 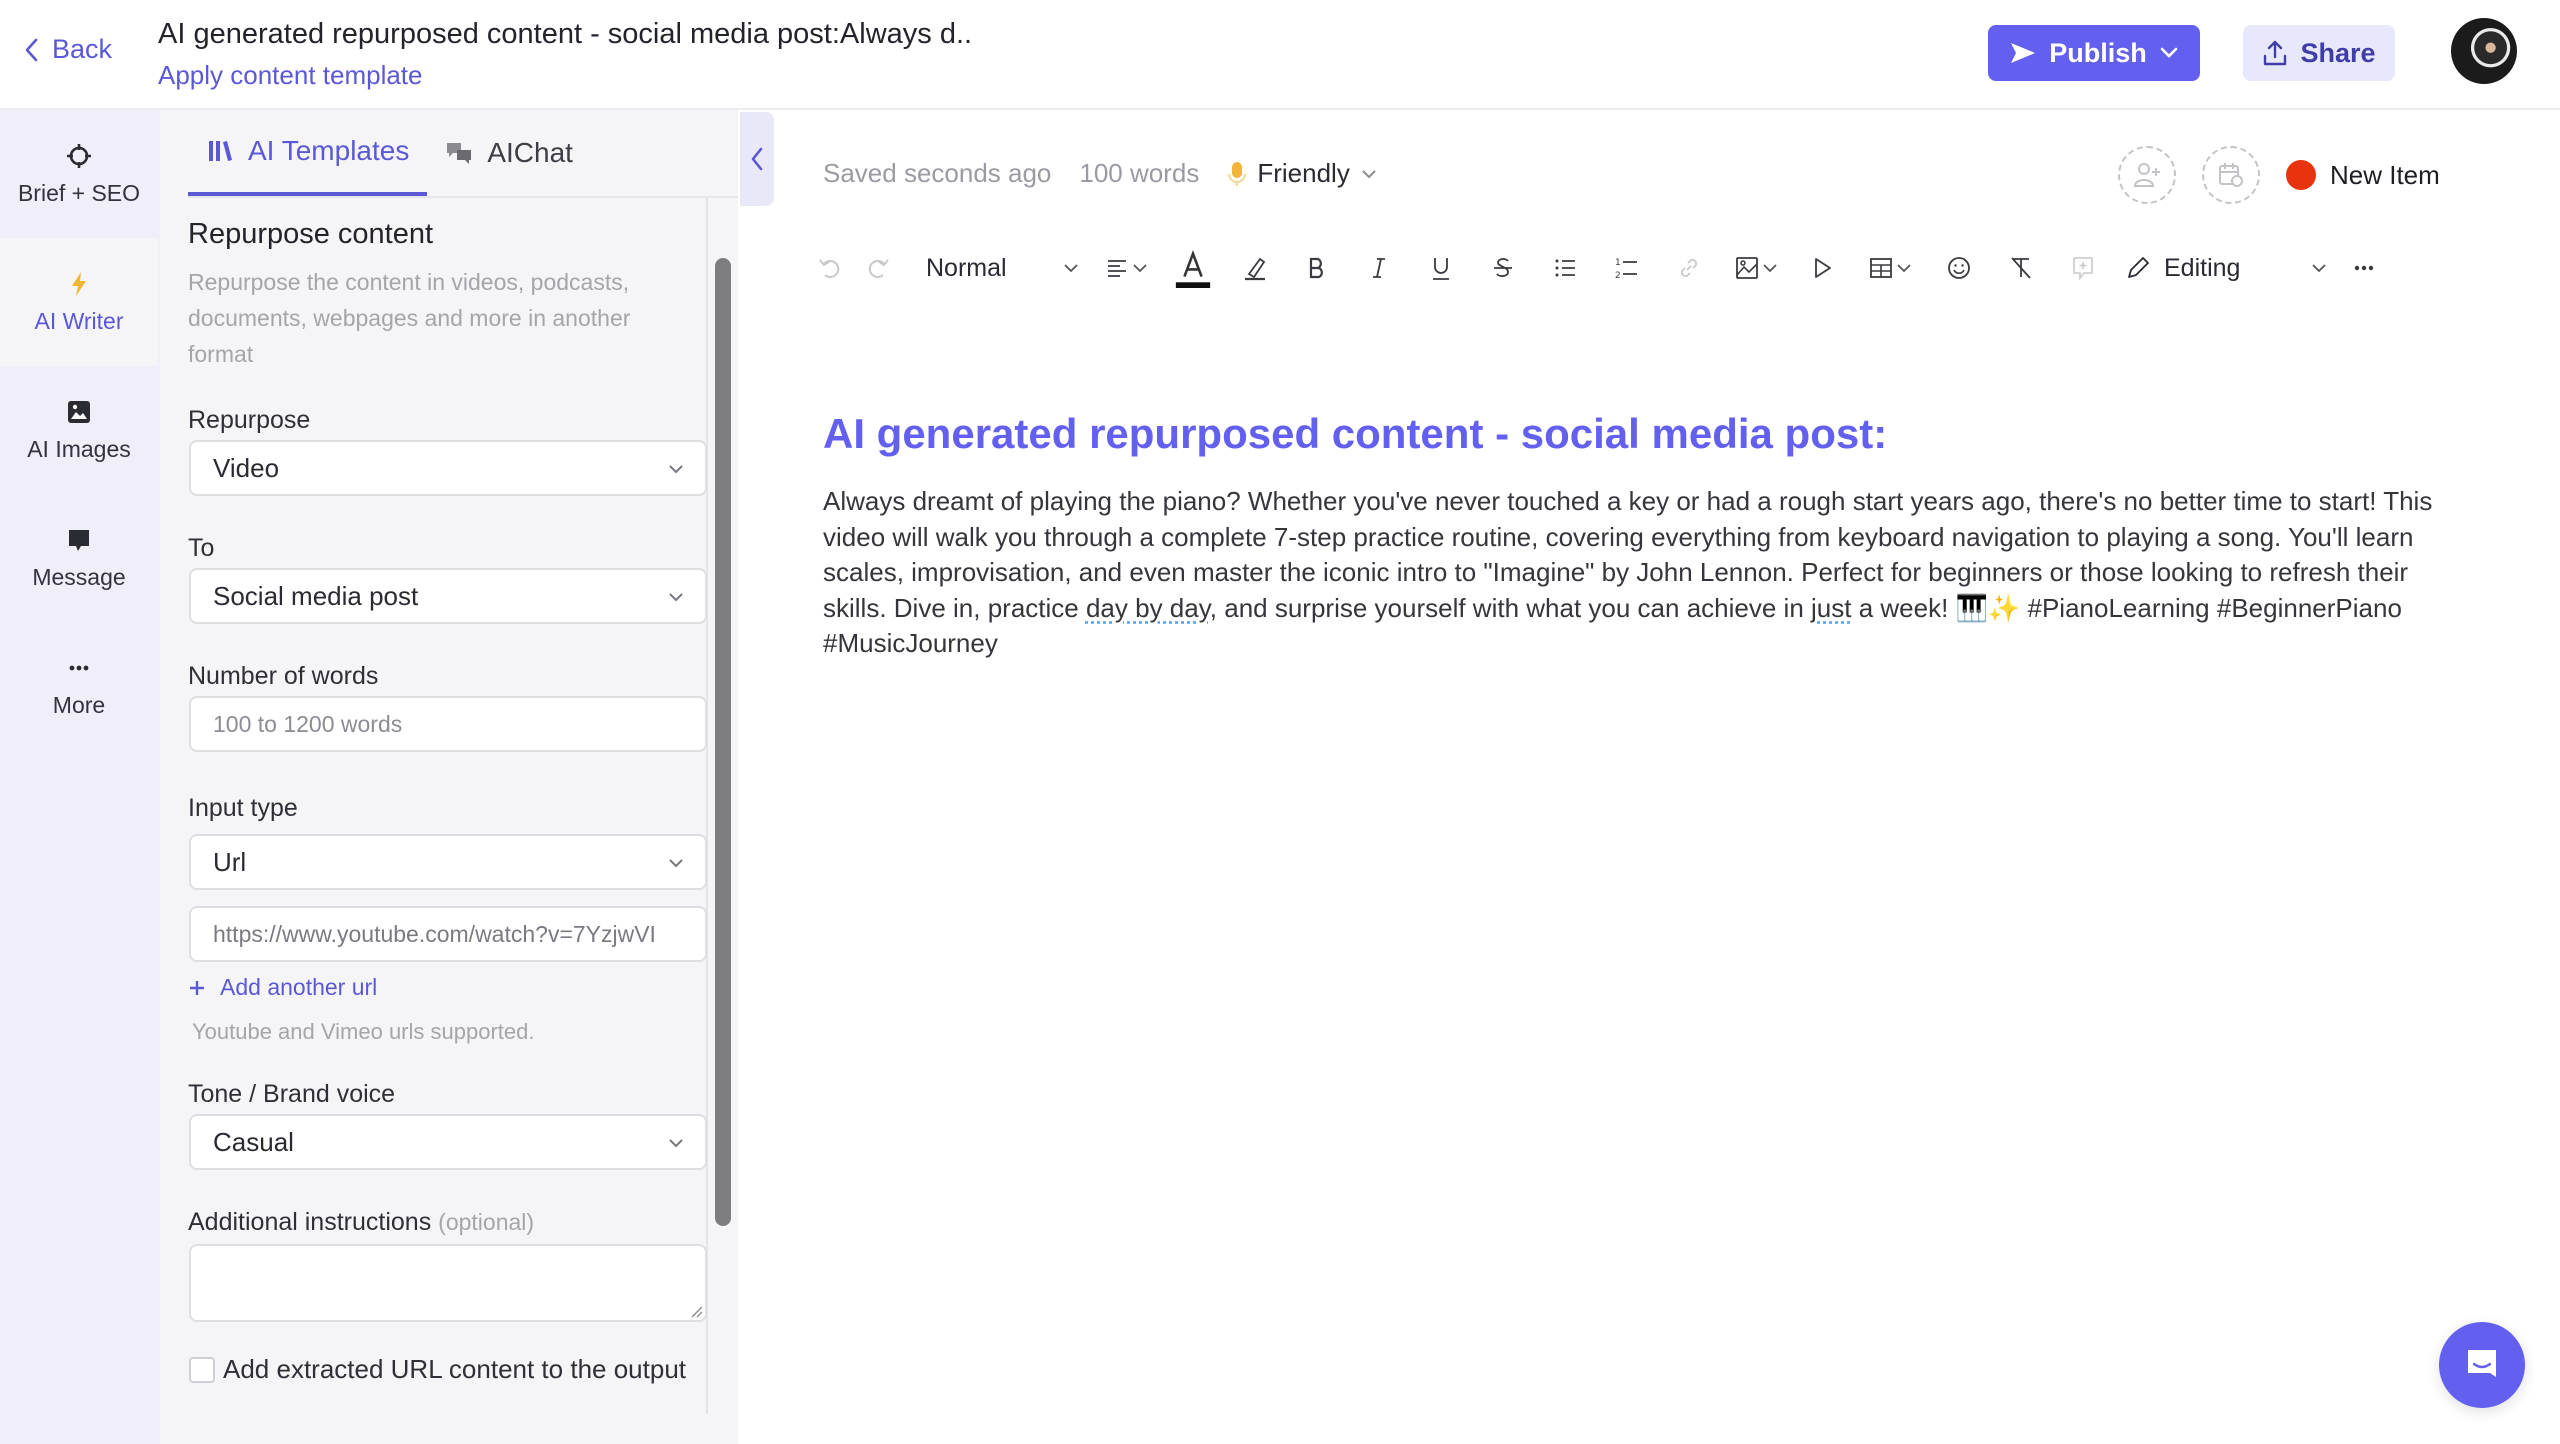 What do you see at coordinates (282, 987) in the screenshot?
I see `add-another-url-link: Add another url` at bounding box center [282, 987].